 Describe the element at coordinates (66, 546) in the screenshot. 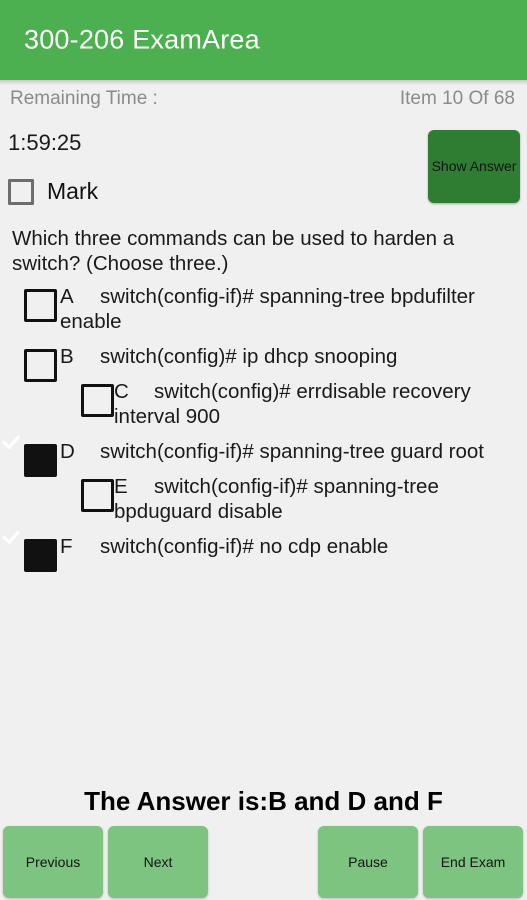

I see `option-letter-f: F` at that location.